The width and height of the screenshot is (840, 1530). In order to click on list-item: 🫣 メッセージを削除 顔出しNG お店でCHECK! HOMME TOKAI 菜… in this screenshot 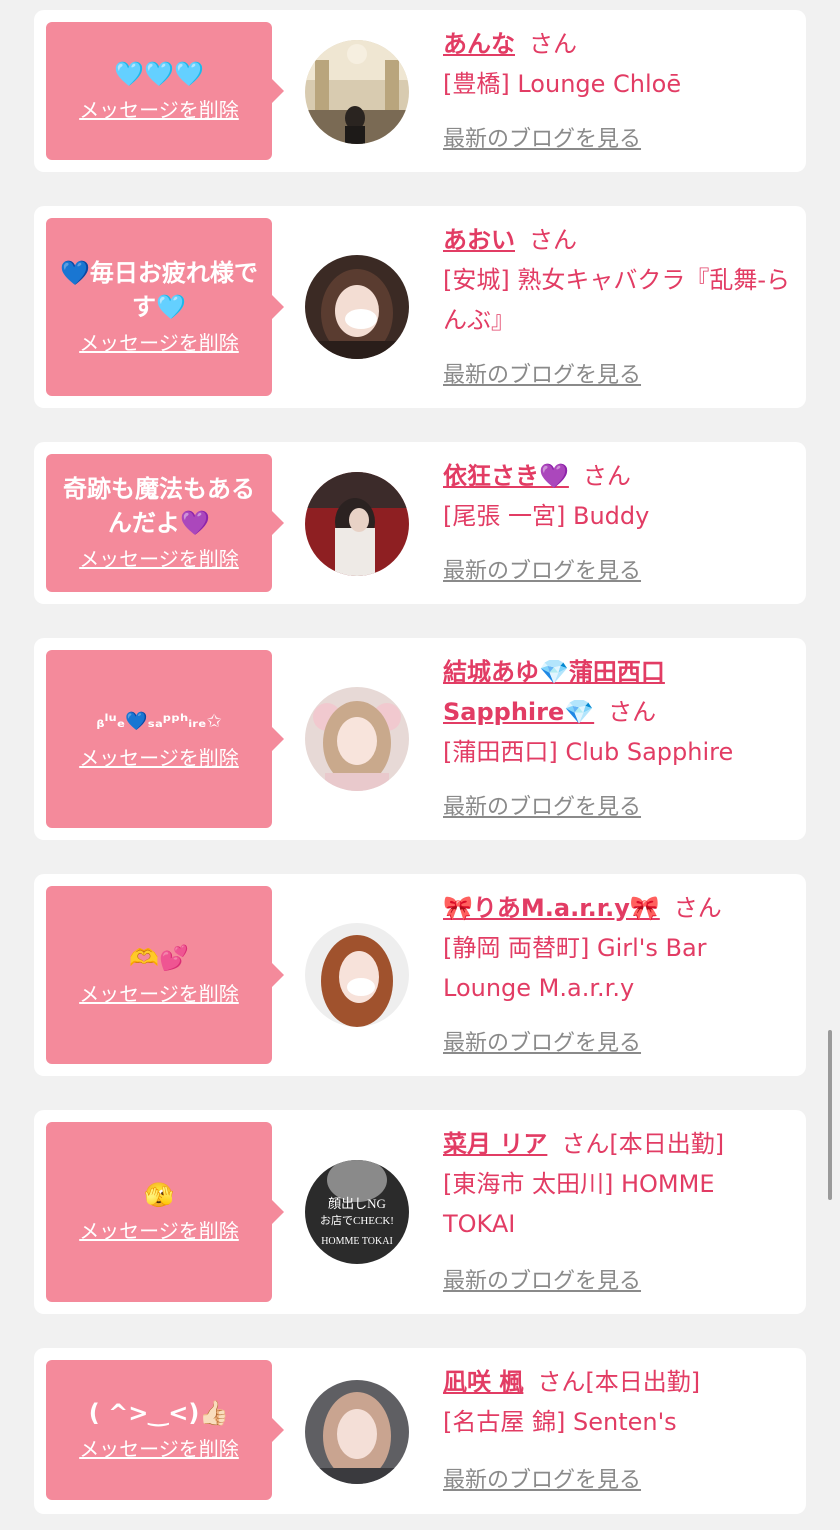, I will do `click(420, 1212)`.